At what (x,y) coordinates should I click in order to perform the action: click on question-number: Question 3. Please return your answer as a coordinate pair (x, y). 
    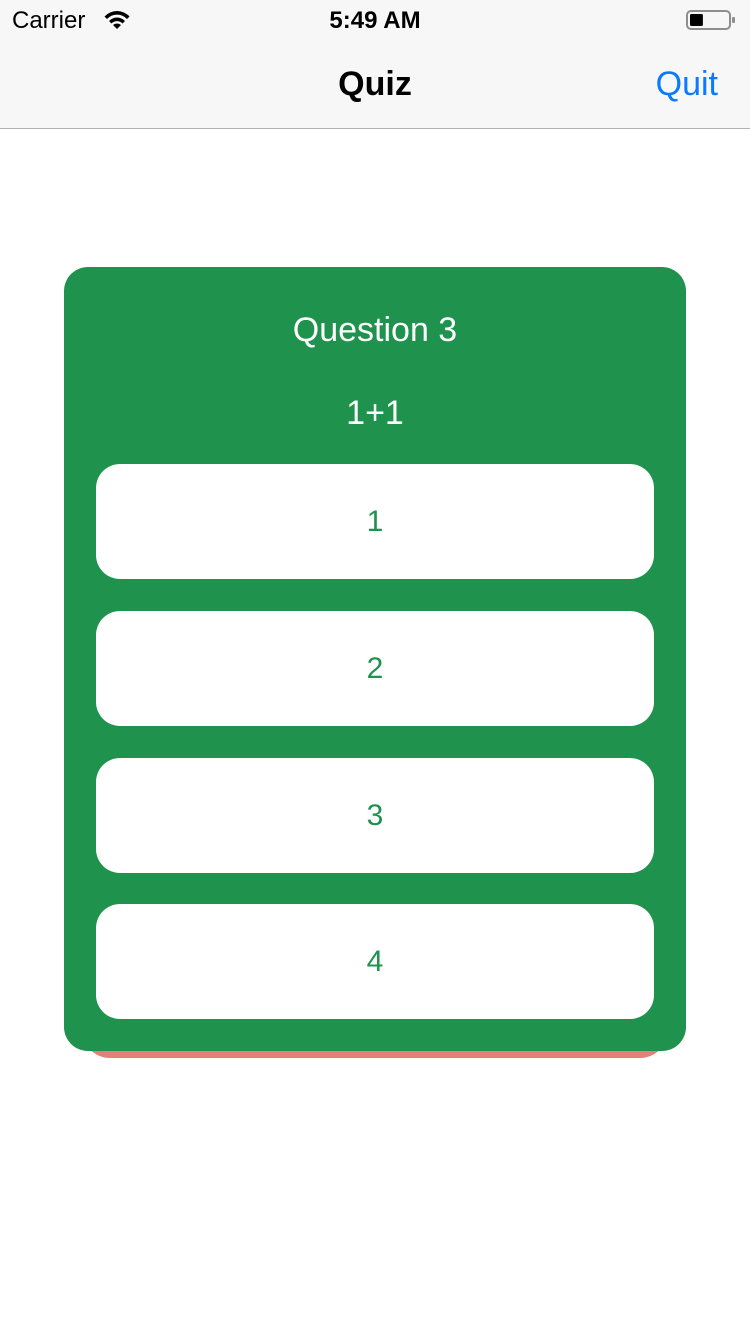
    Looking at the image, I should click on (375, 330).